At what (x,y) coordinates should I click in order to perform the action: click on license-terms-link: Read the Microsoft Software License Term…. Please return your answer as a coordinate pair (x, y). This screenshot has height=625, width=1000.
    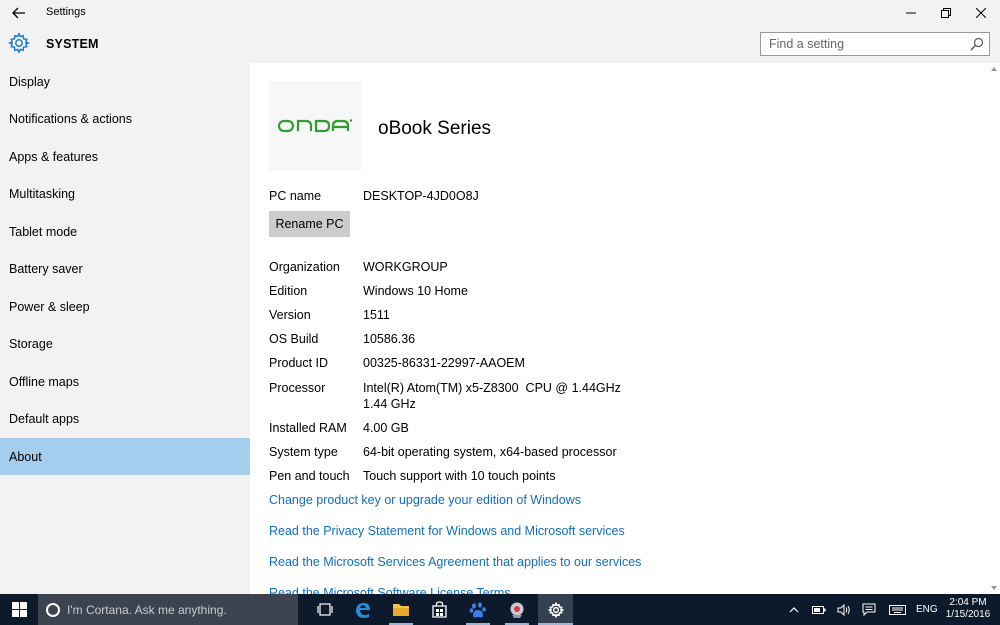
    Looking at the image, I should click on (390, 590).